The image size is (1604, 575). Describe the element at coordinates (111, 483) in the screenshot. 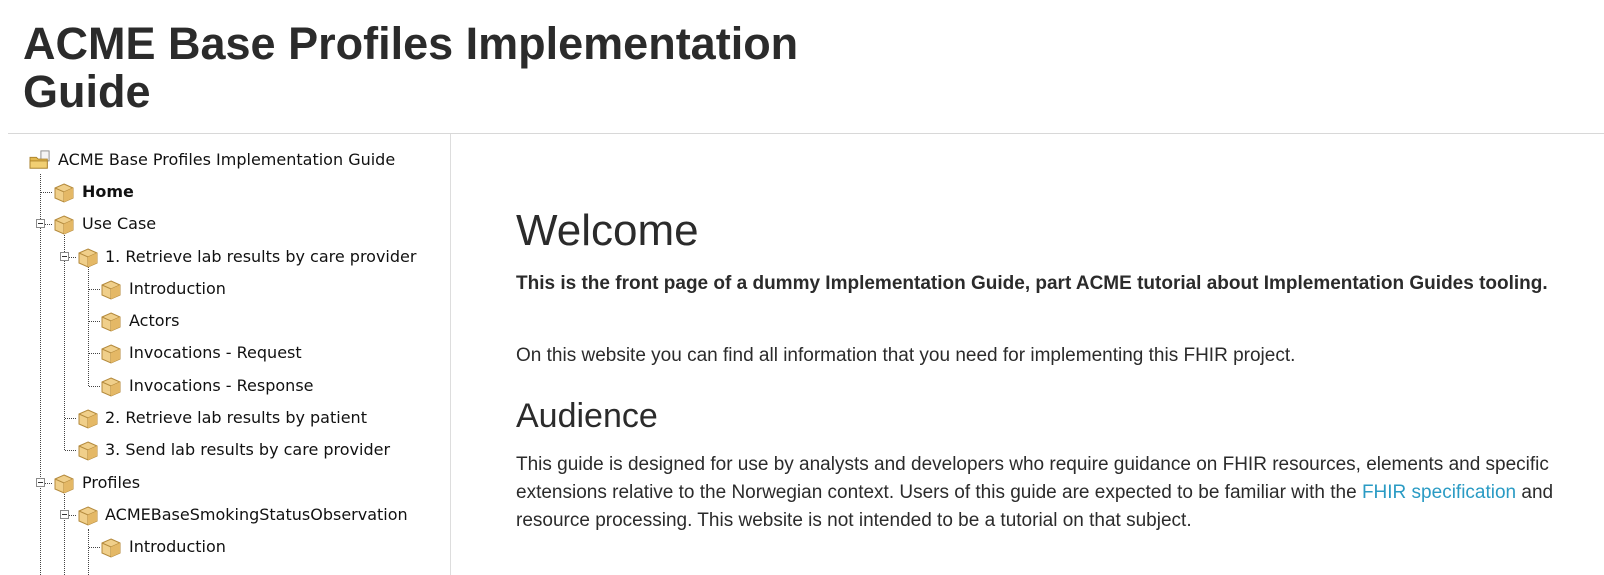

I see `sidebar-item-label: Profiles` at that location.